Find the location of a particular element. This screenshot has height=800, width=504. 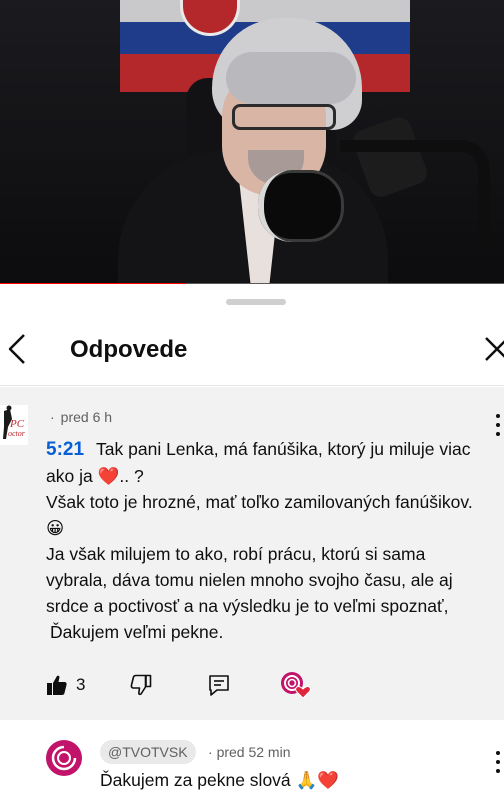

commenter-avatar: PC octor is located at coordinates (14, 425).